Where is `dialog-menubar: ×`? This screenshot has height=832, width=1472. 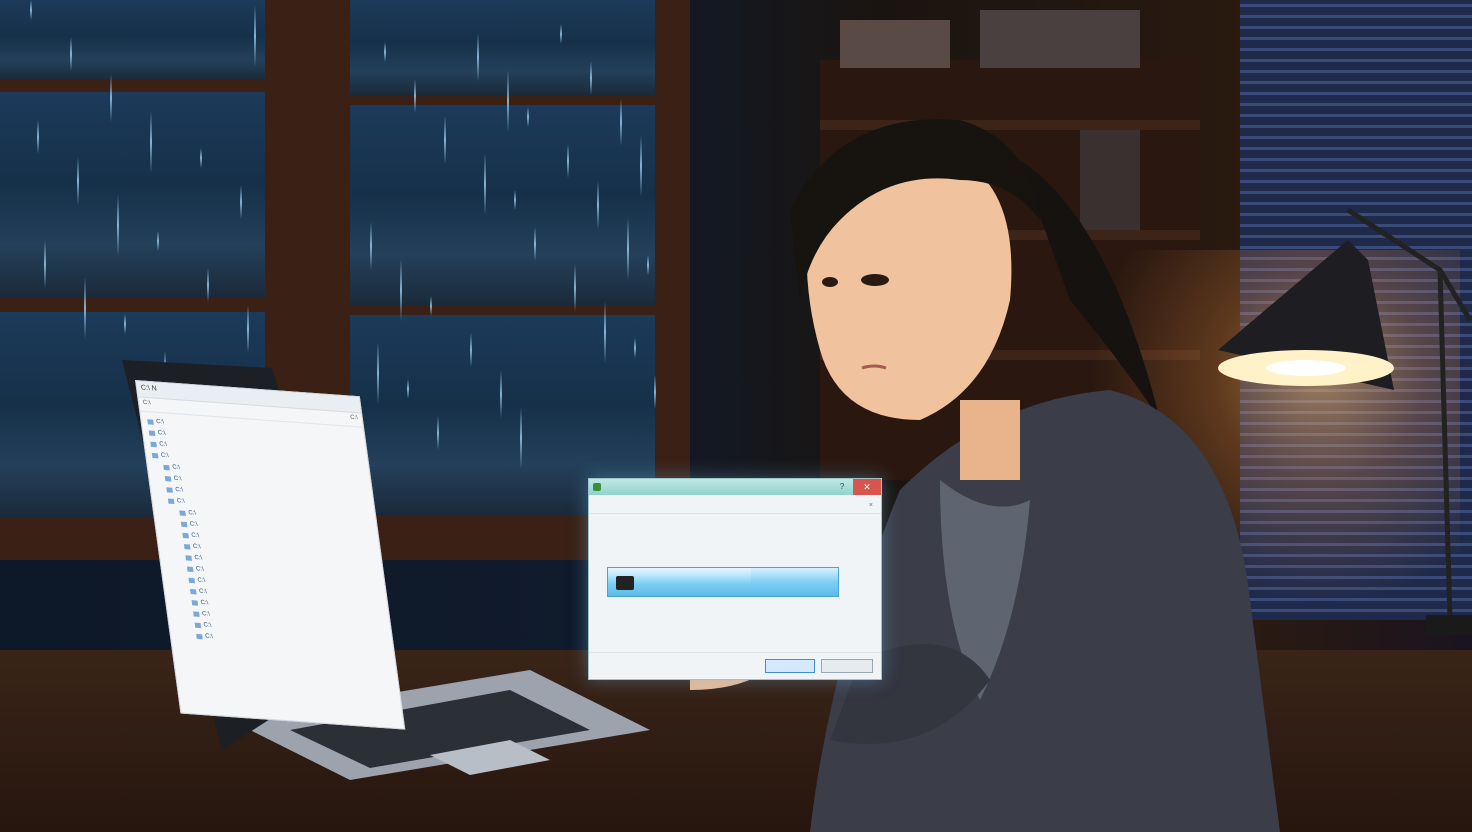 dialog-menubar: × is located at coordinates (735, 507).